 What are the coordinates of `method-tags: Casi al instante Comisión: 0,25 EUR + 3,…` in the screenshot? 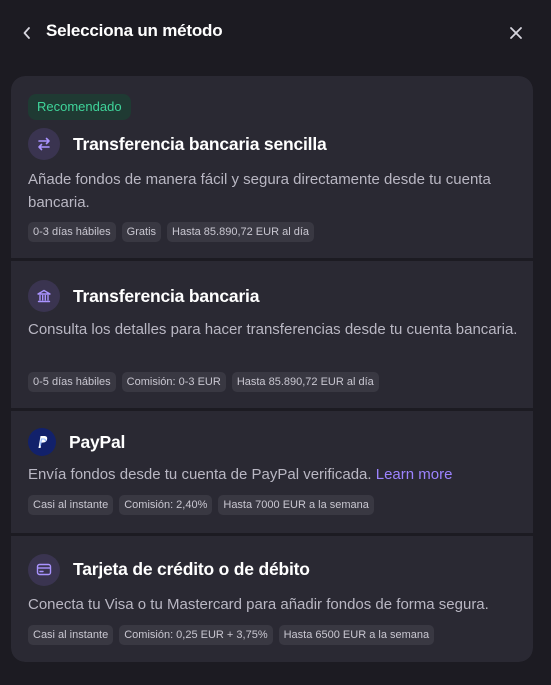 It's located at (231, 634).